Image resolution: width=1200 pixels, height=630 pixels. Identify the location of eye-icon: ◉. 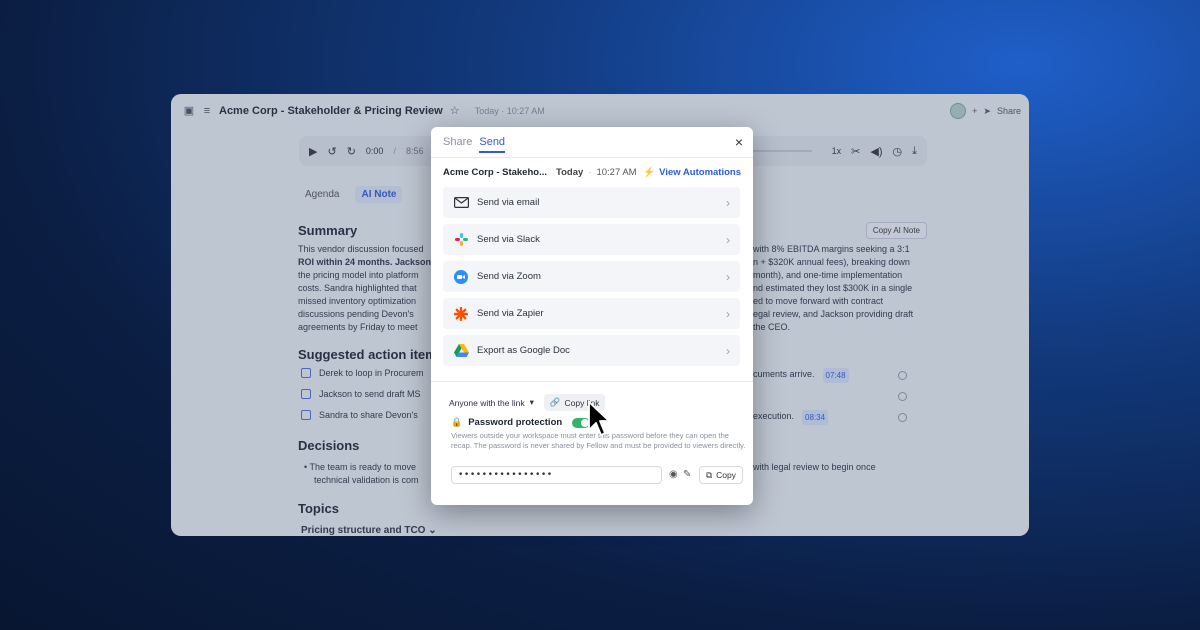
(673, 474).